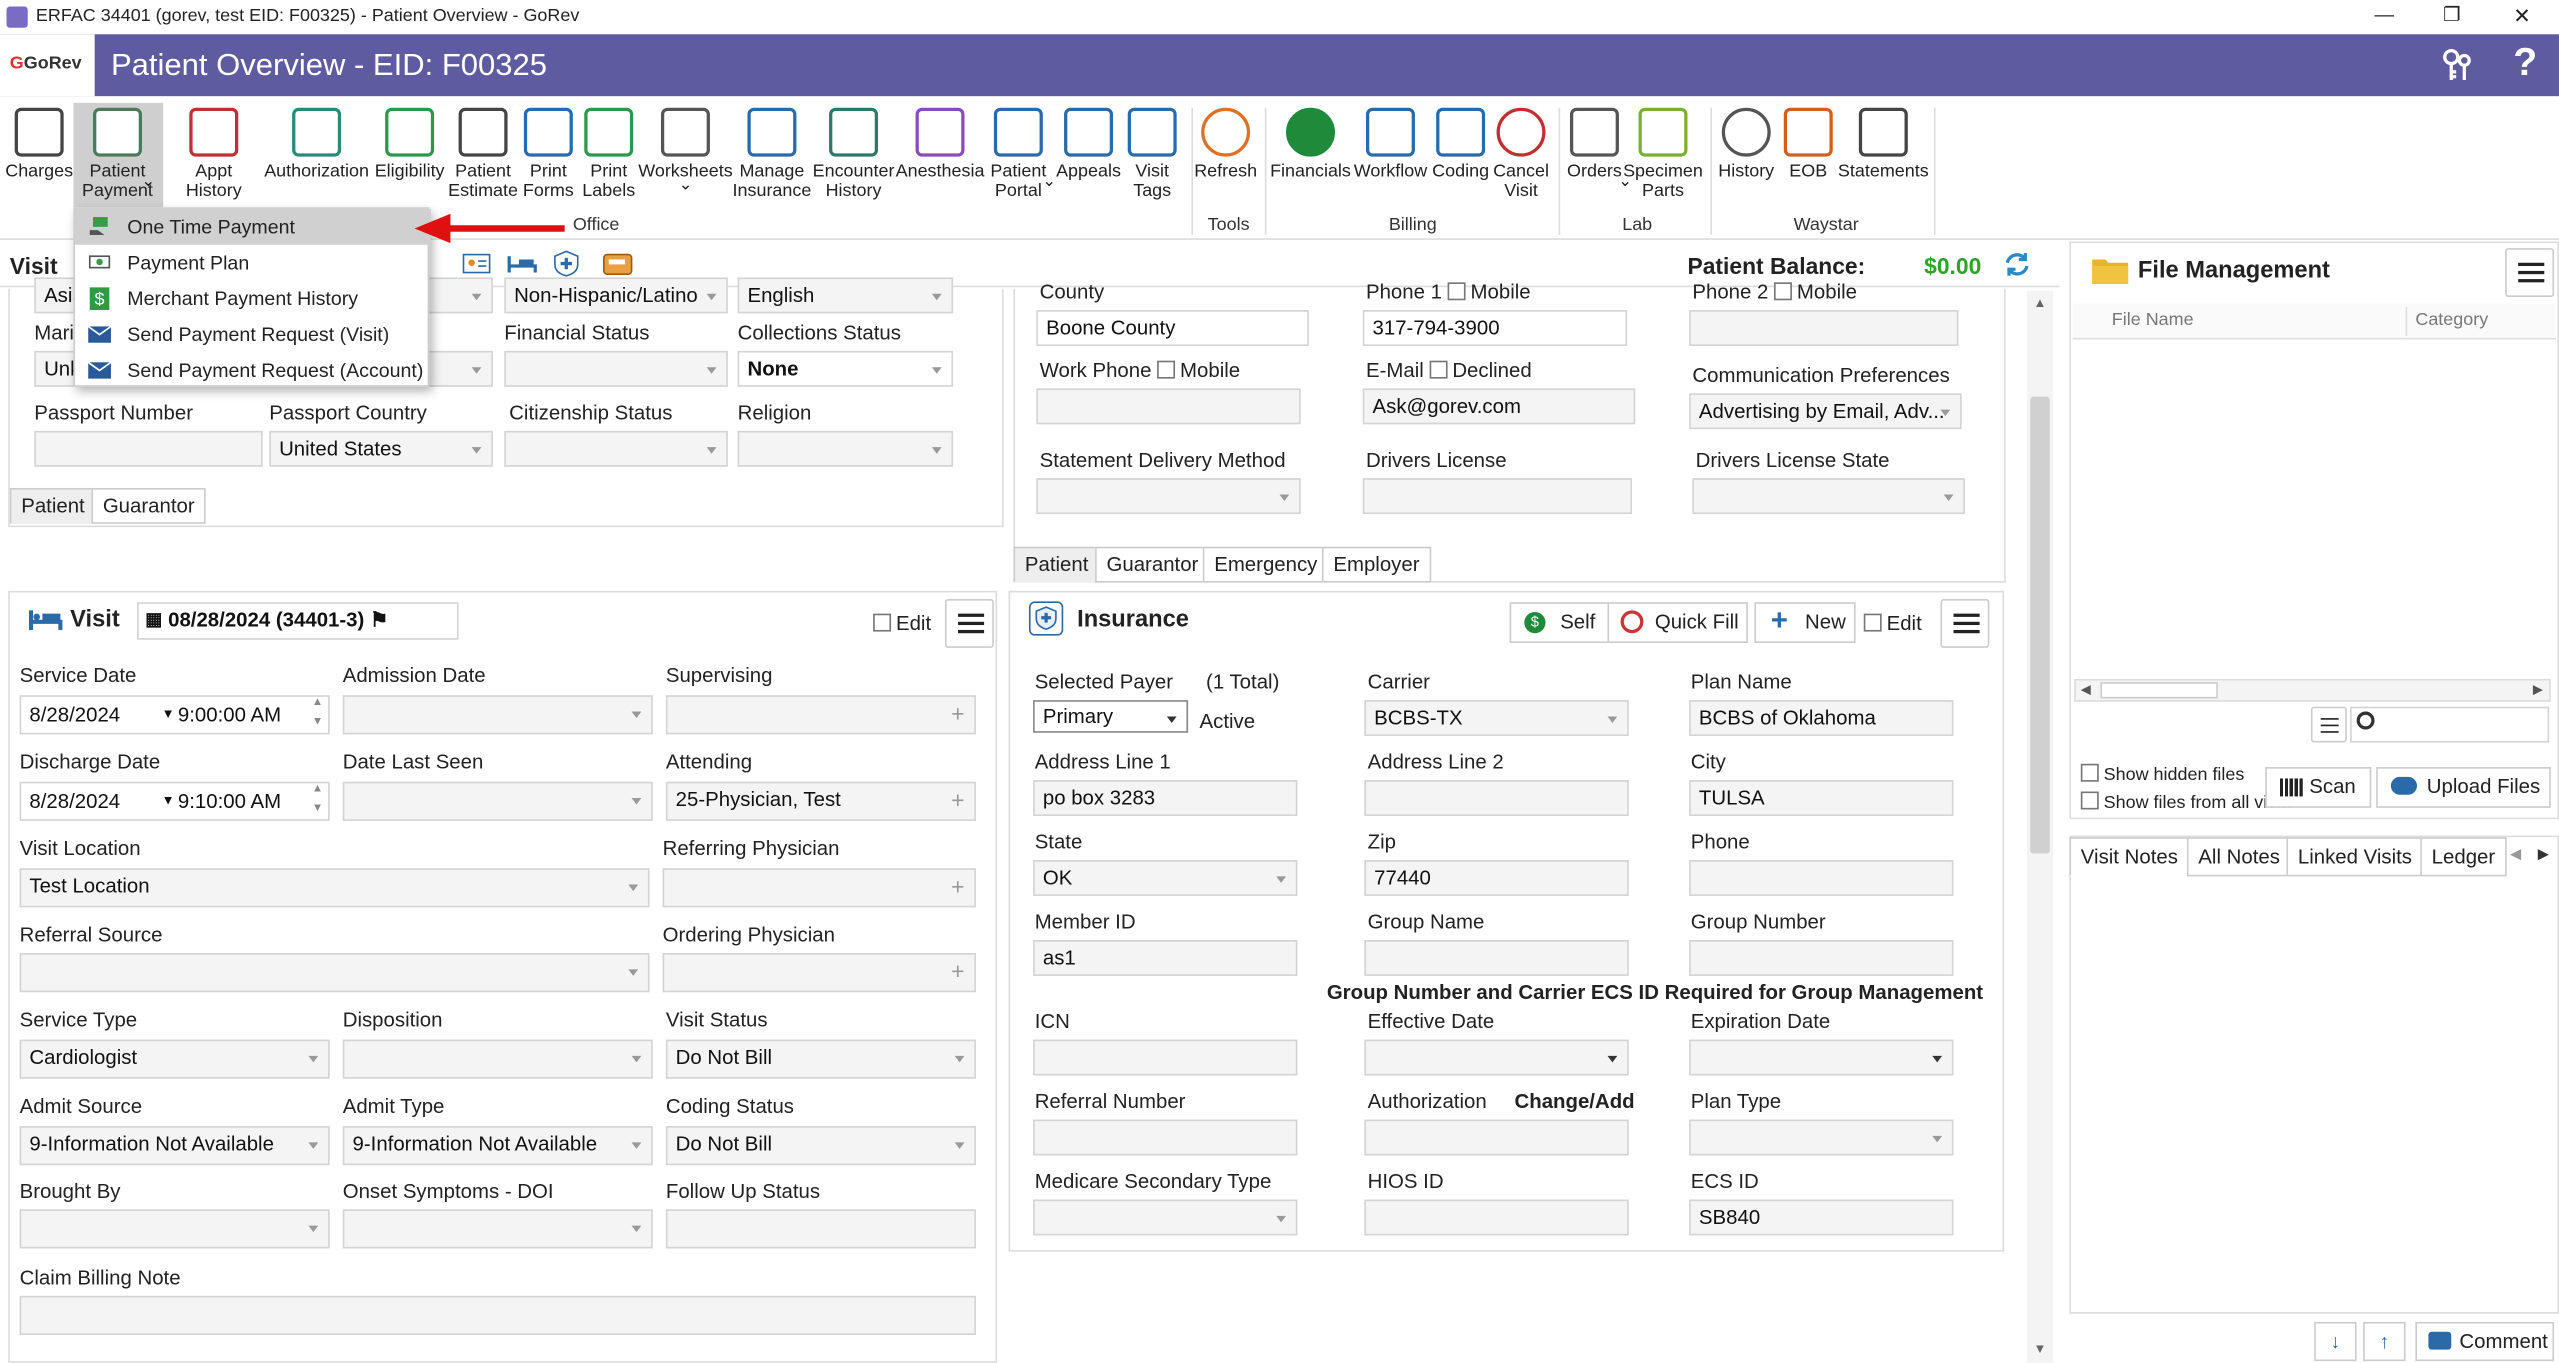 The height and width of the screenshot is (1363, 2559). Describe the element at coordinates (2086, 689) in the screenshot. I see `scroll-left-arrow: ◀` at that location.